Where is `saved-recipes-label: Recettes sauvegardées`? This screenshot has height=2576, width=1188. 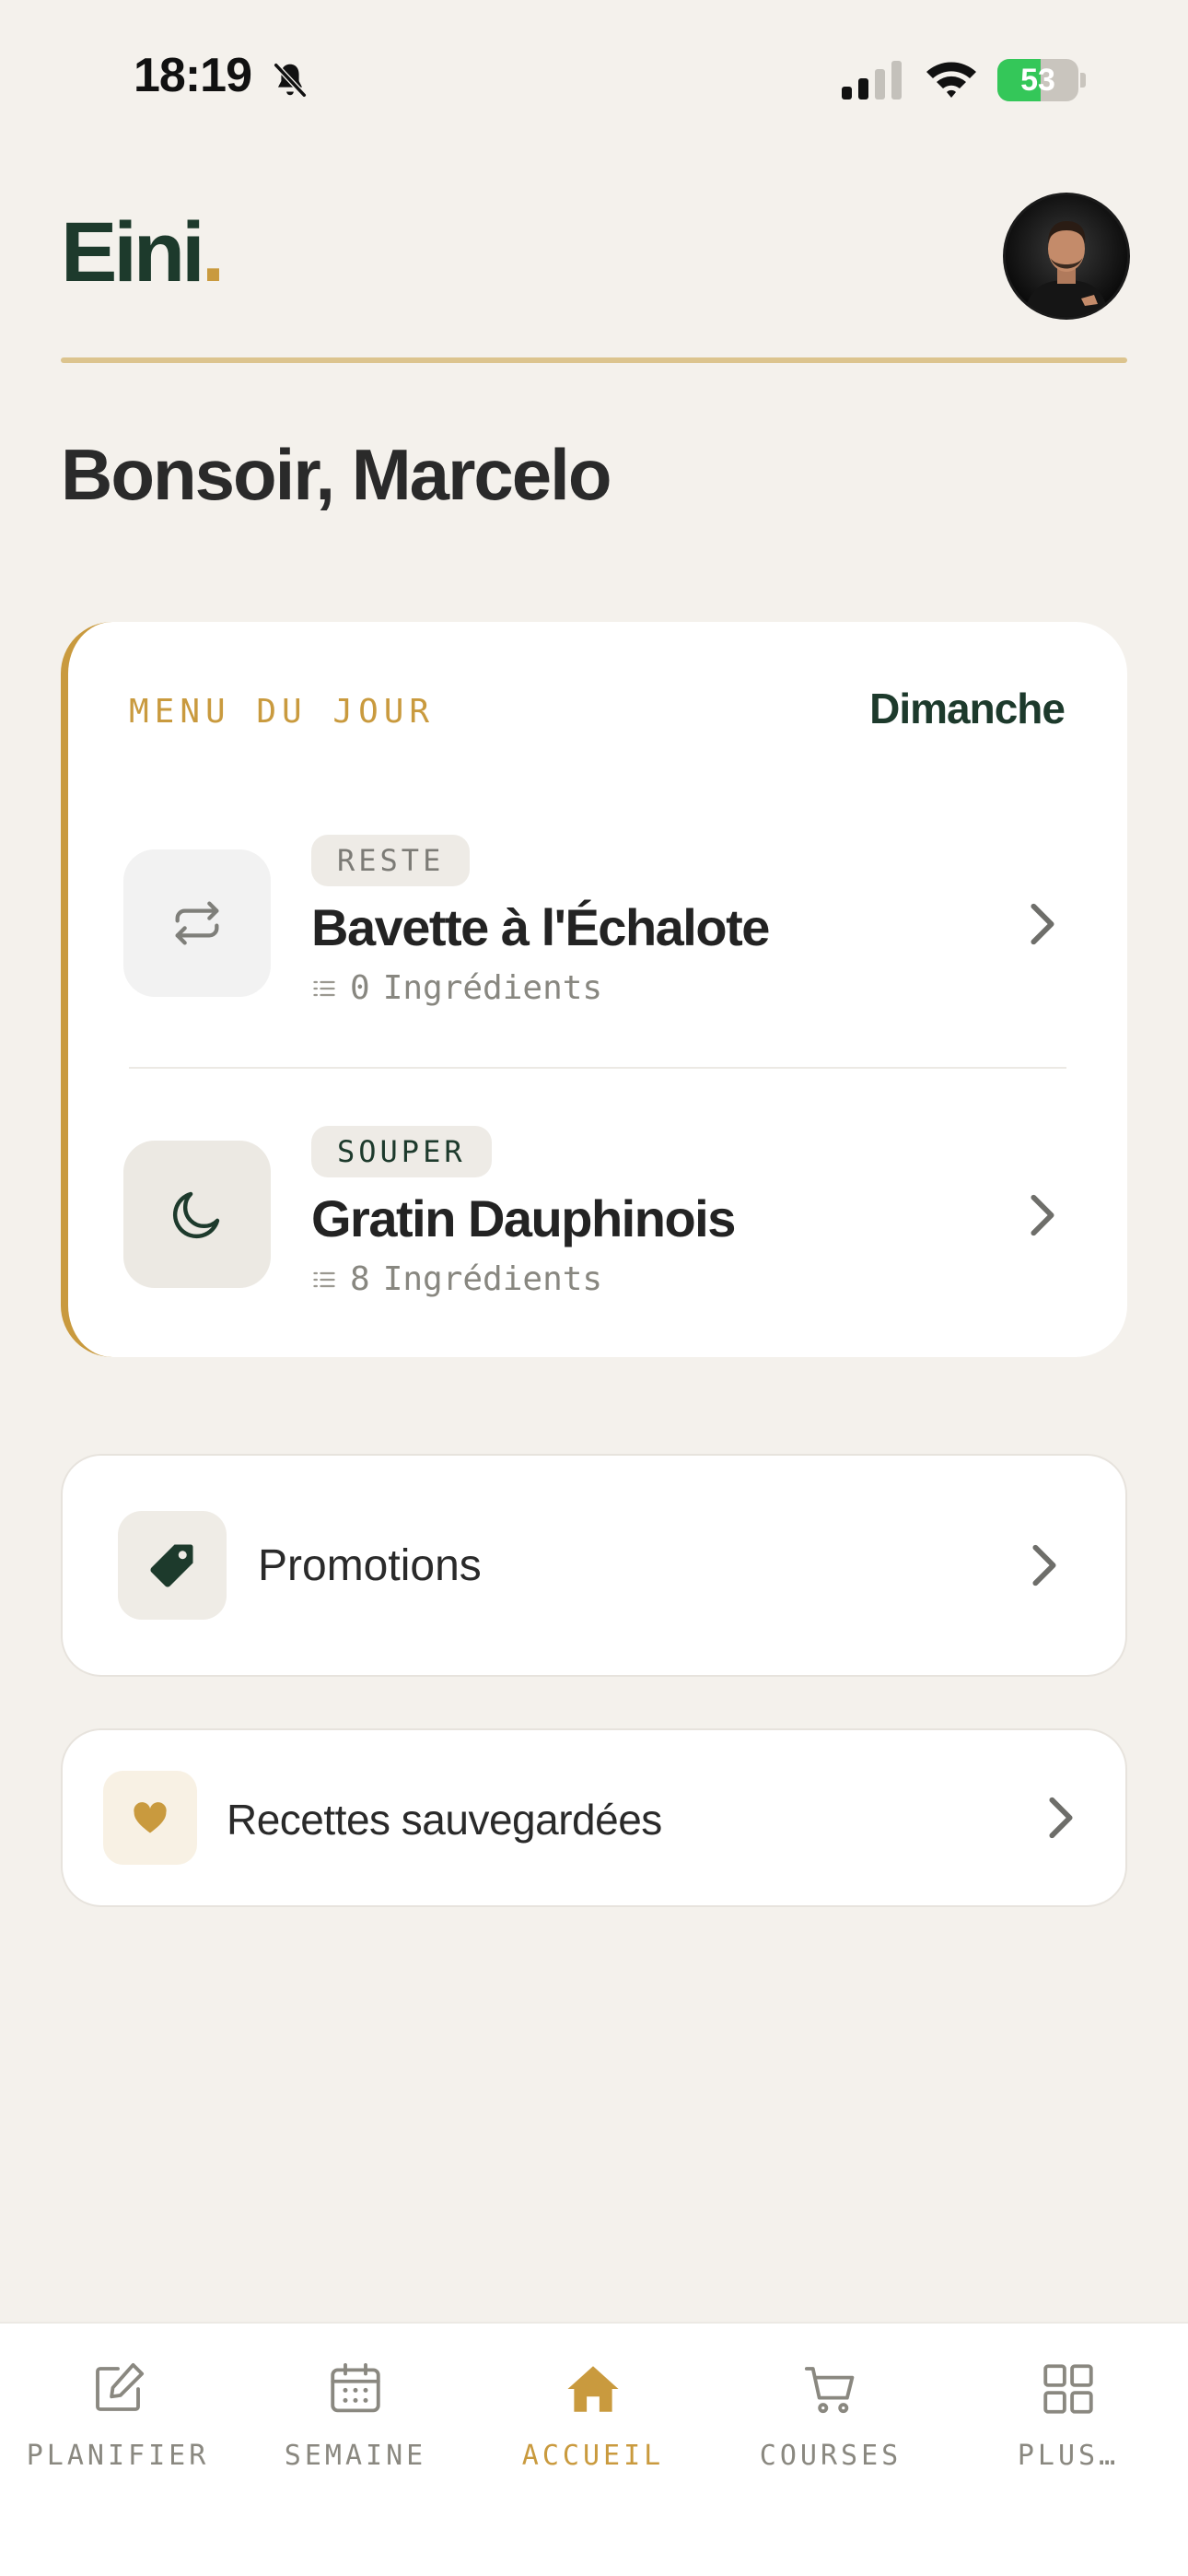
saved-recipes-label: Recettes sauvegardées is located at coordinates (444, 1820).